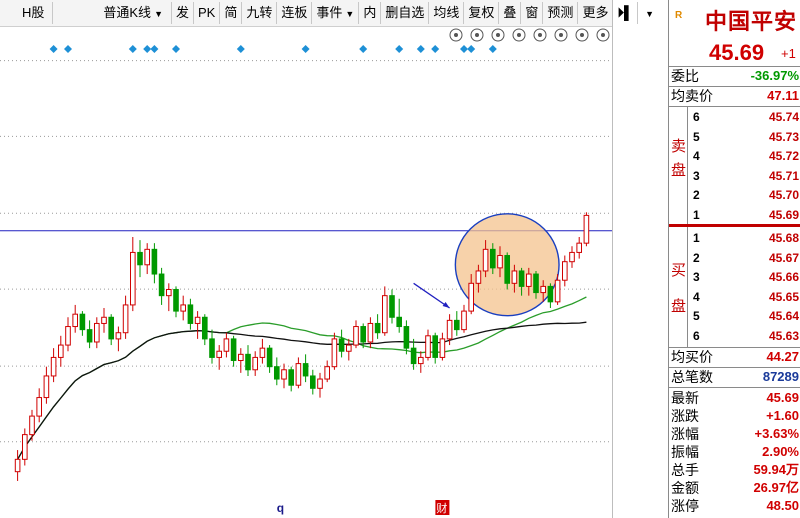 This screenshot has height=518, width=800. Describe the element at coordinates (788, 53) in the screenshot. I see `price-change: +1` at that location.